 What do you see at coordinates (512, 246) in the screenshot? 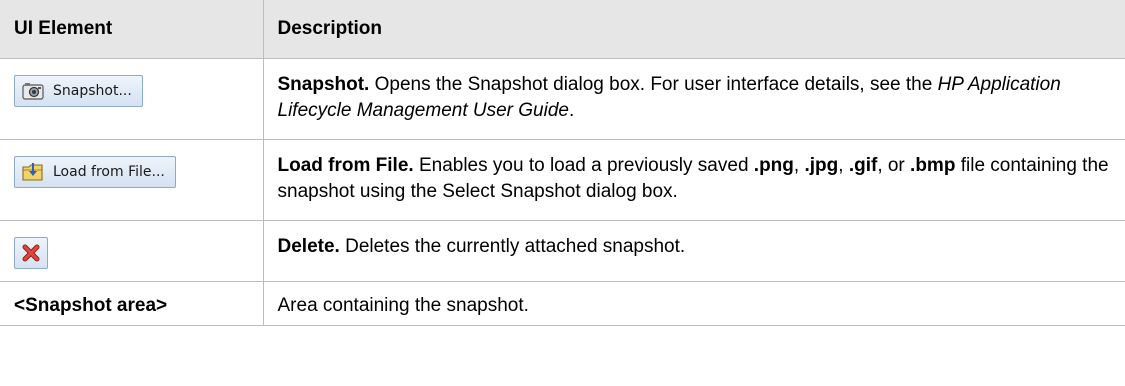
I see `row-text: Deletes the currently attached snapshot.` at bounding box center [512, 246].